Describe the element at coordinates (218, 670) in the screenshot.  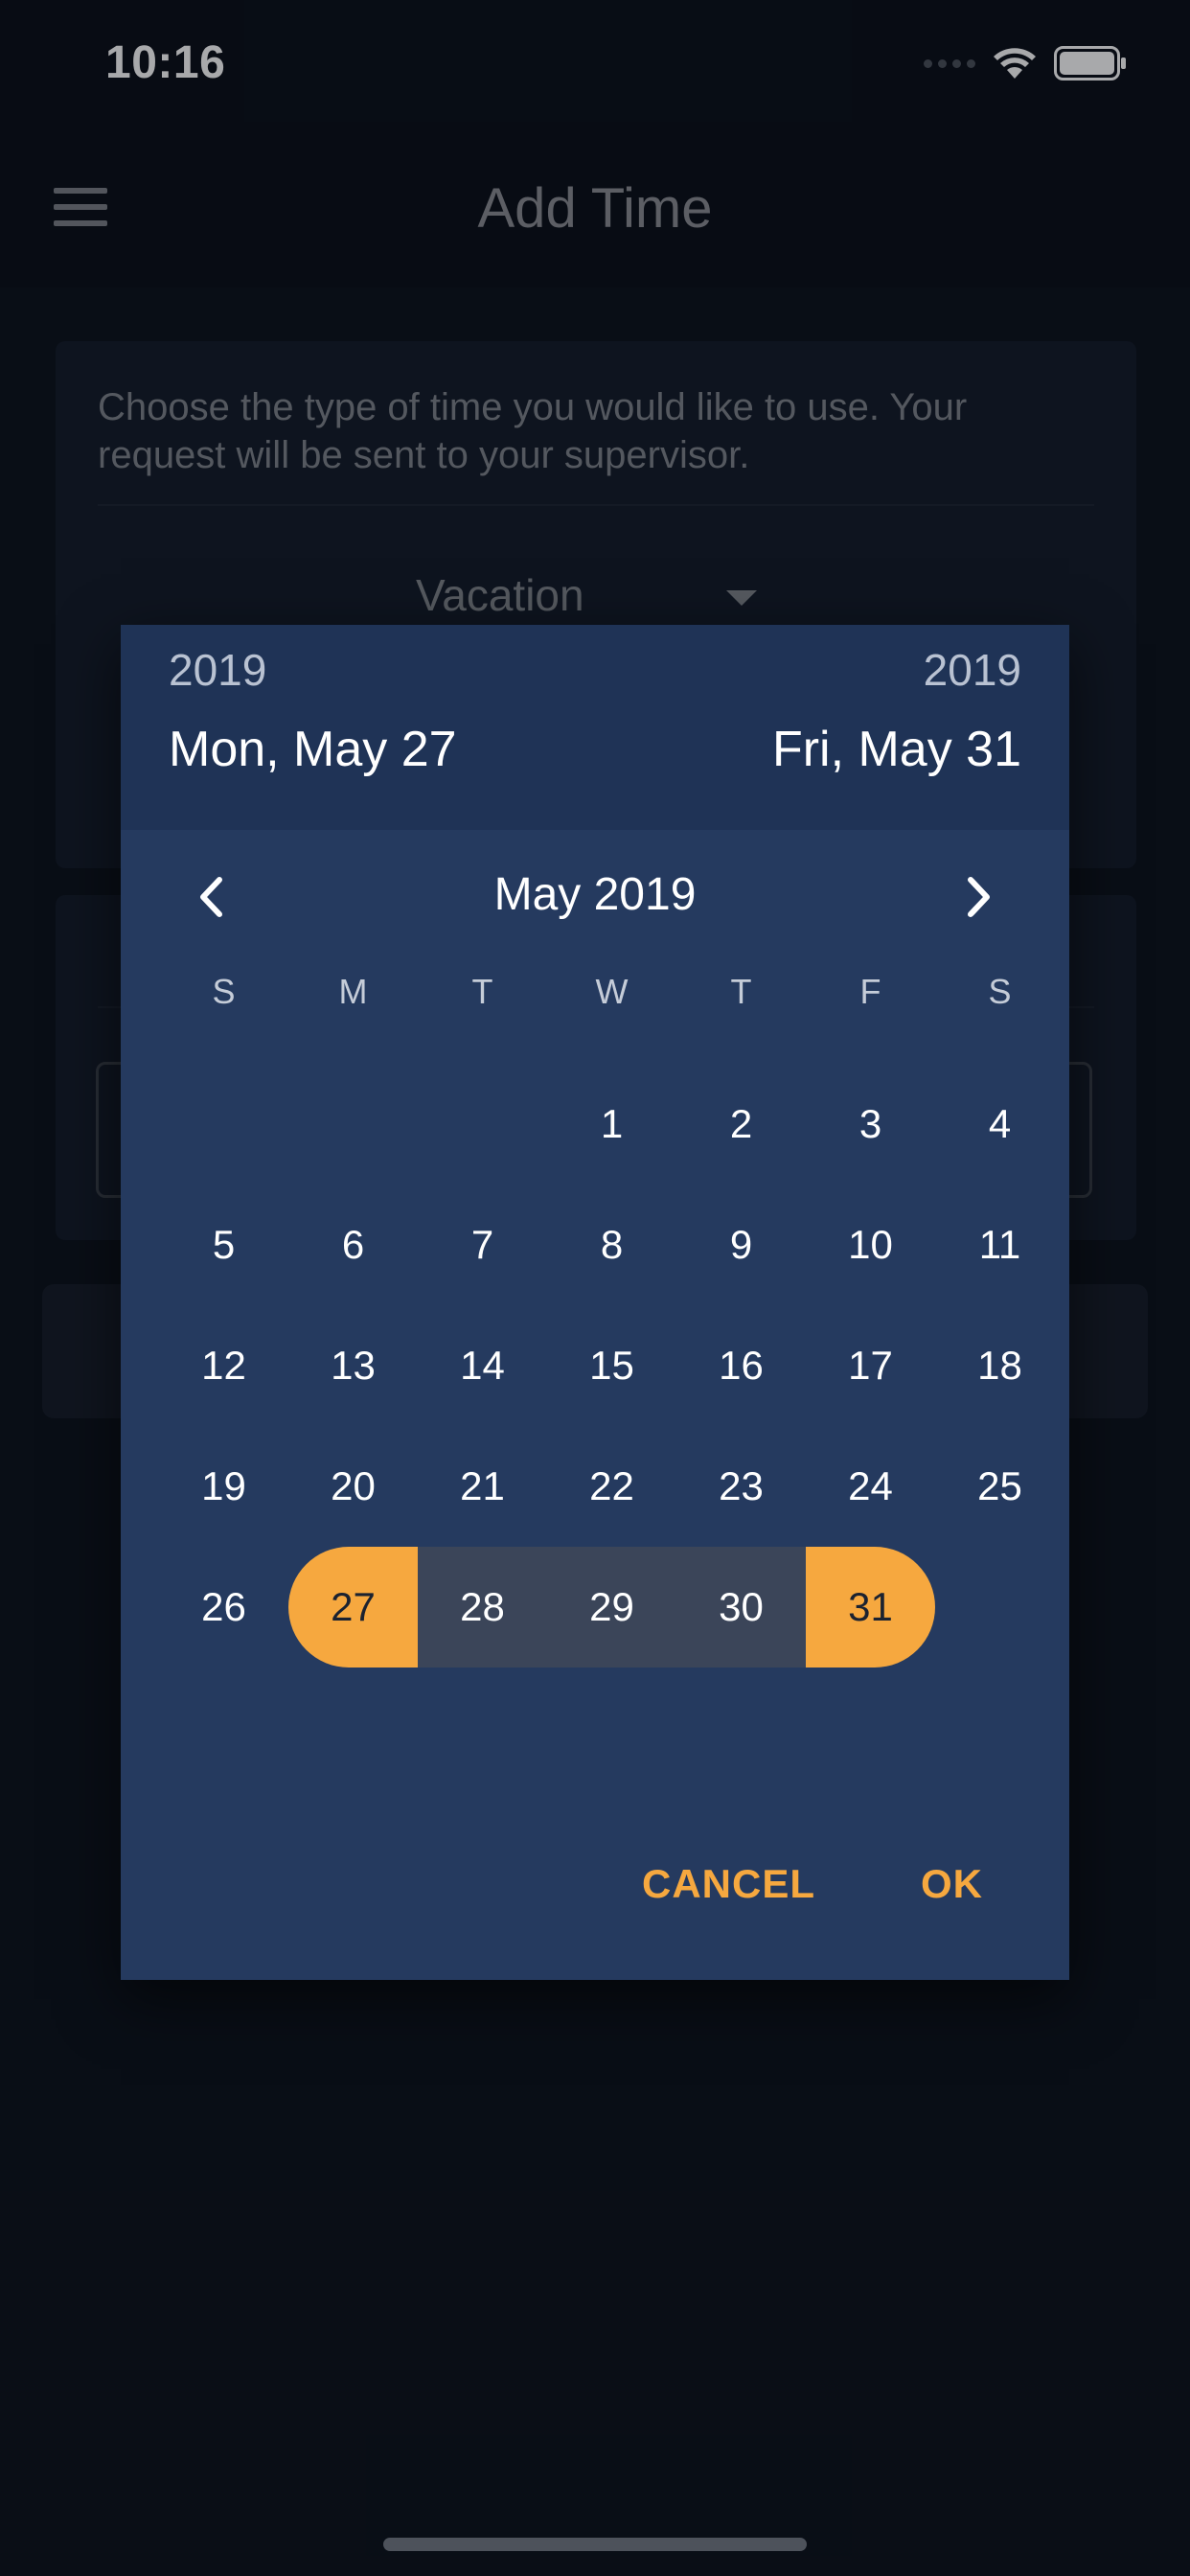
I see `start-year: 2019` at that location.